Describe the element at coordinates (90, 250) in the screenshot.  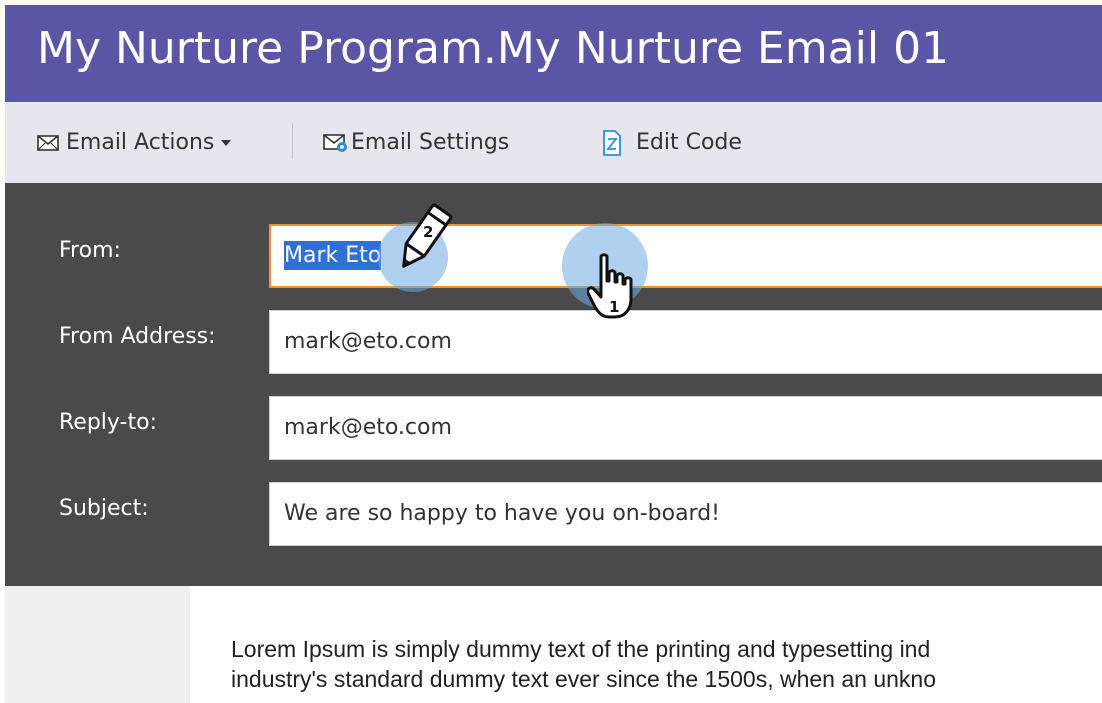
I see `from-label: From:` at that location.